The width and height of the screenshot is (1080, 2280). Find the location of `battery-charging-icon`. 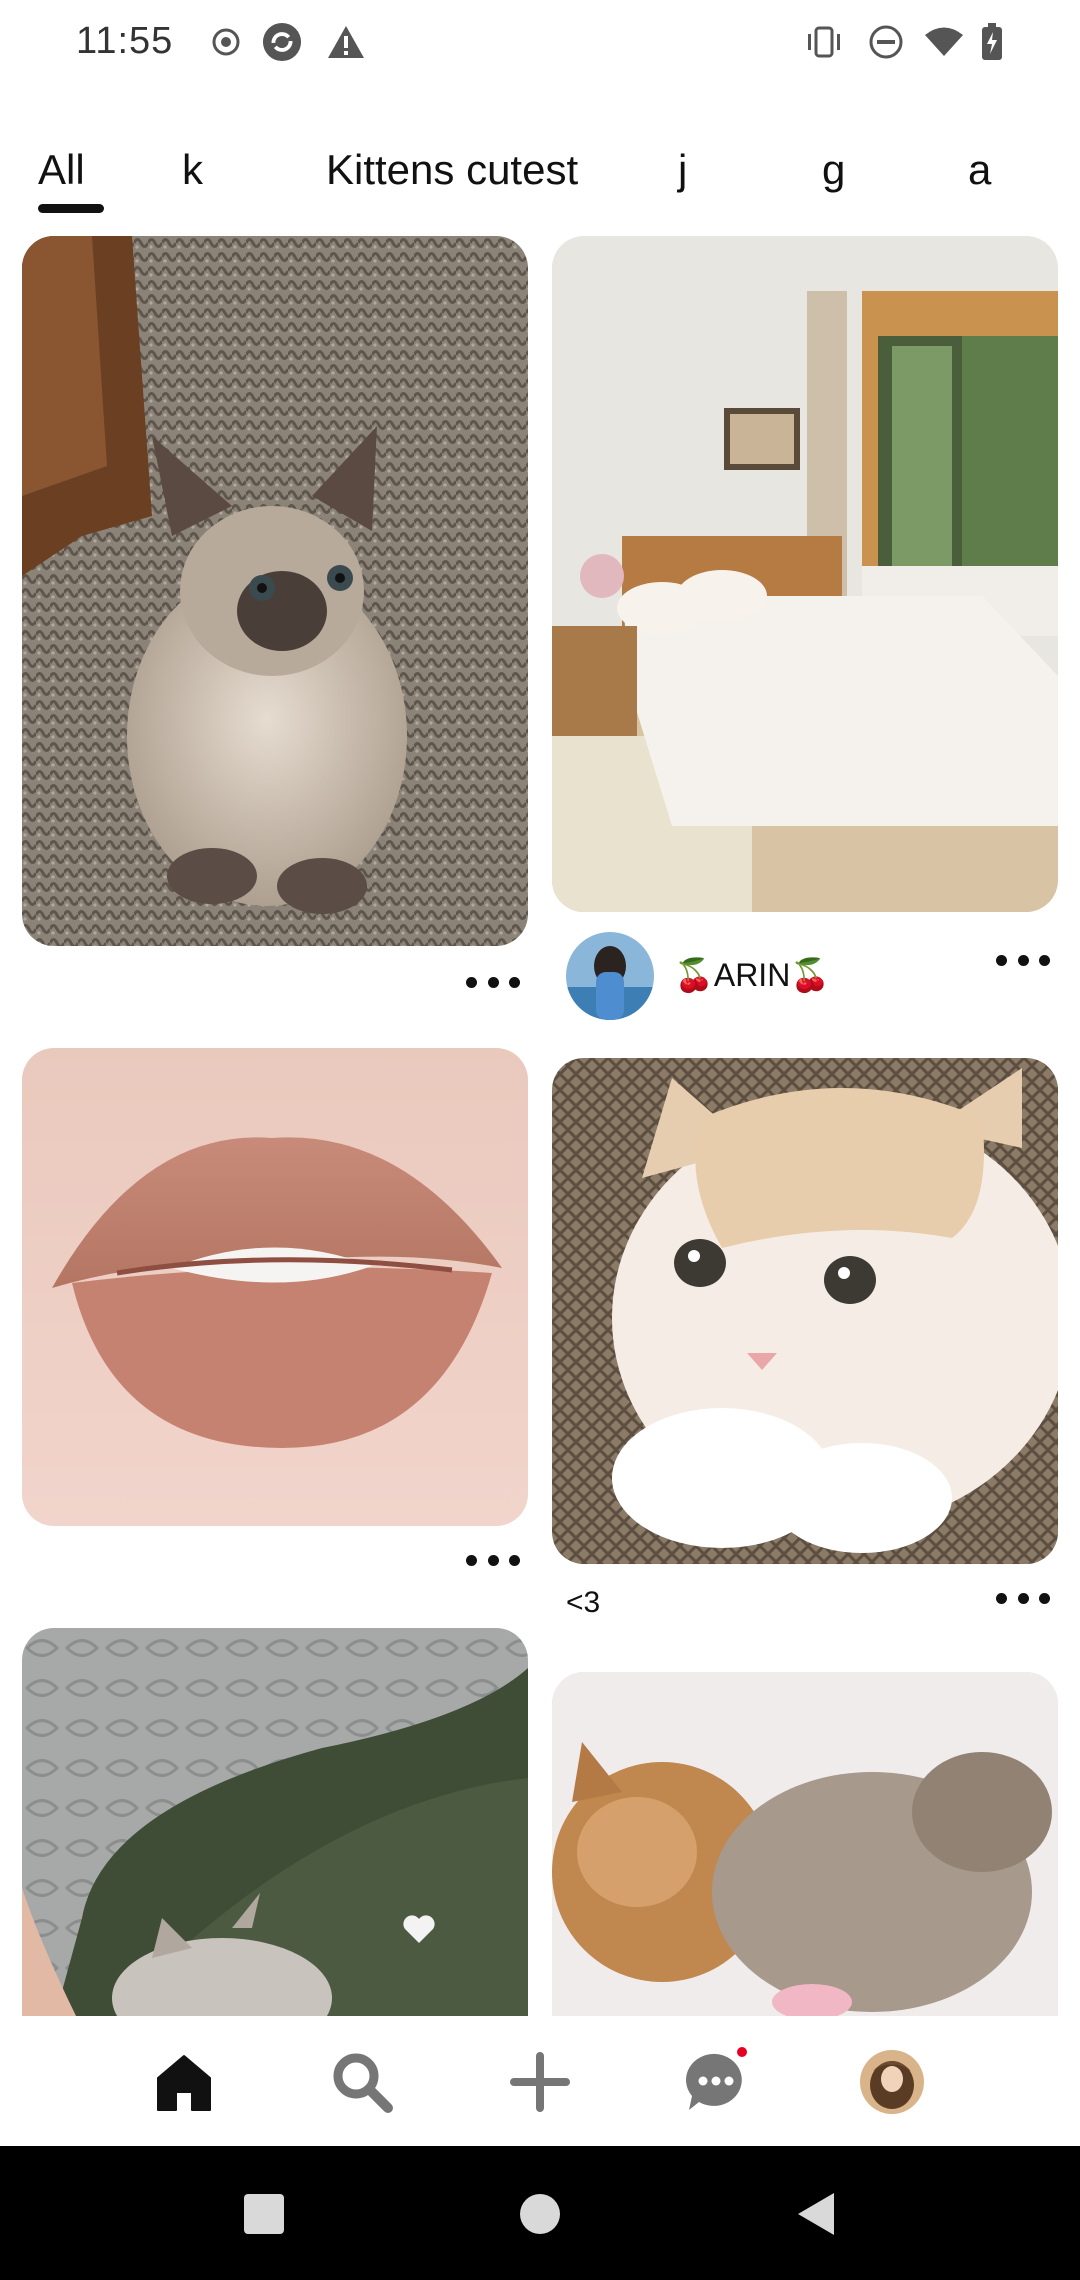

battery-charging-icon is located at coordinates (992, 42).